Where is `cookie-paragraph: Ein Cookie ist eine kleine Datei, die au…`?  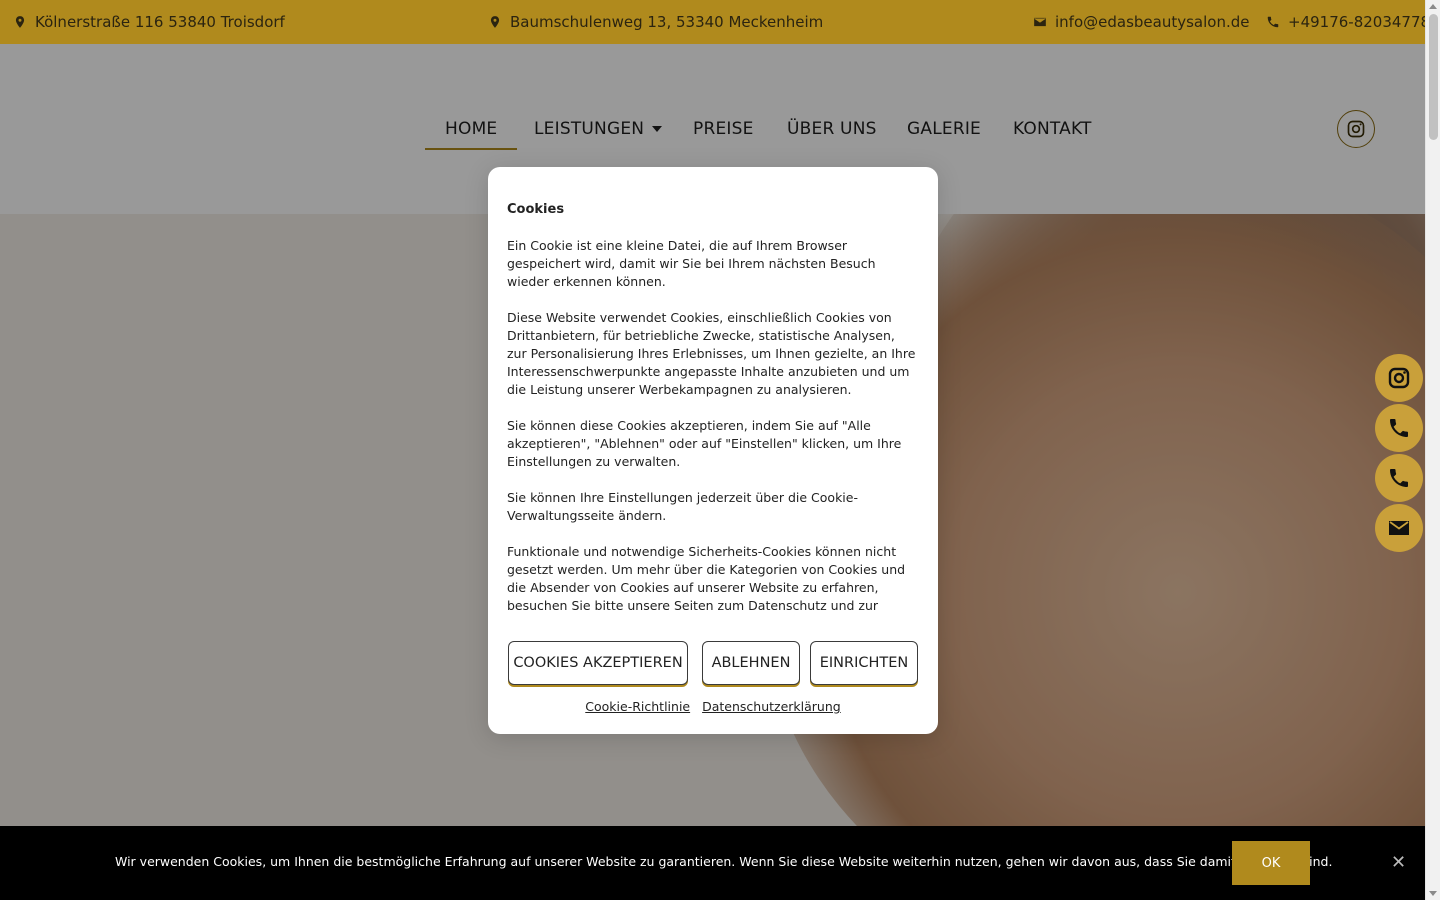 cookie-paragraph: Ein Cookie ist eine kleine Datei, die au… is located at coordinates (691, 263).